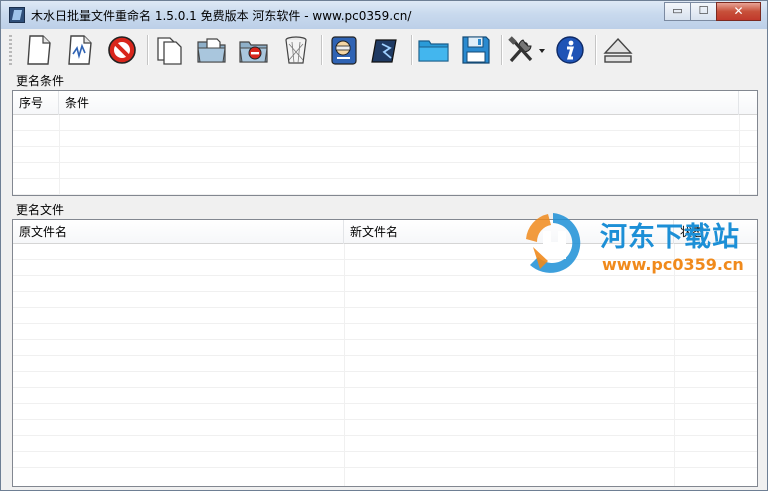 The width and height of the screenshot is (768, 491). I want to click on preview-icon, so click(344, 50).